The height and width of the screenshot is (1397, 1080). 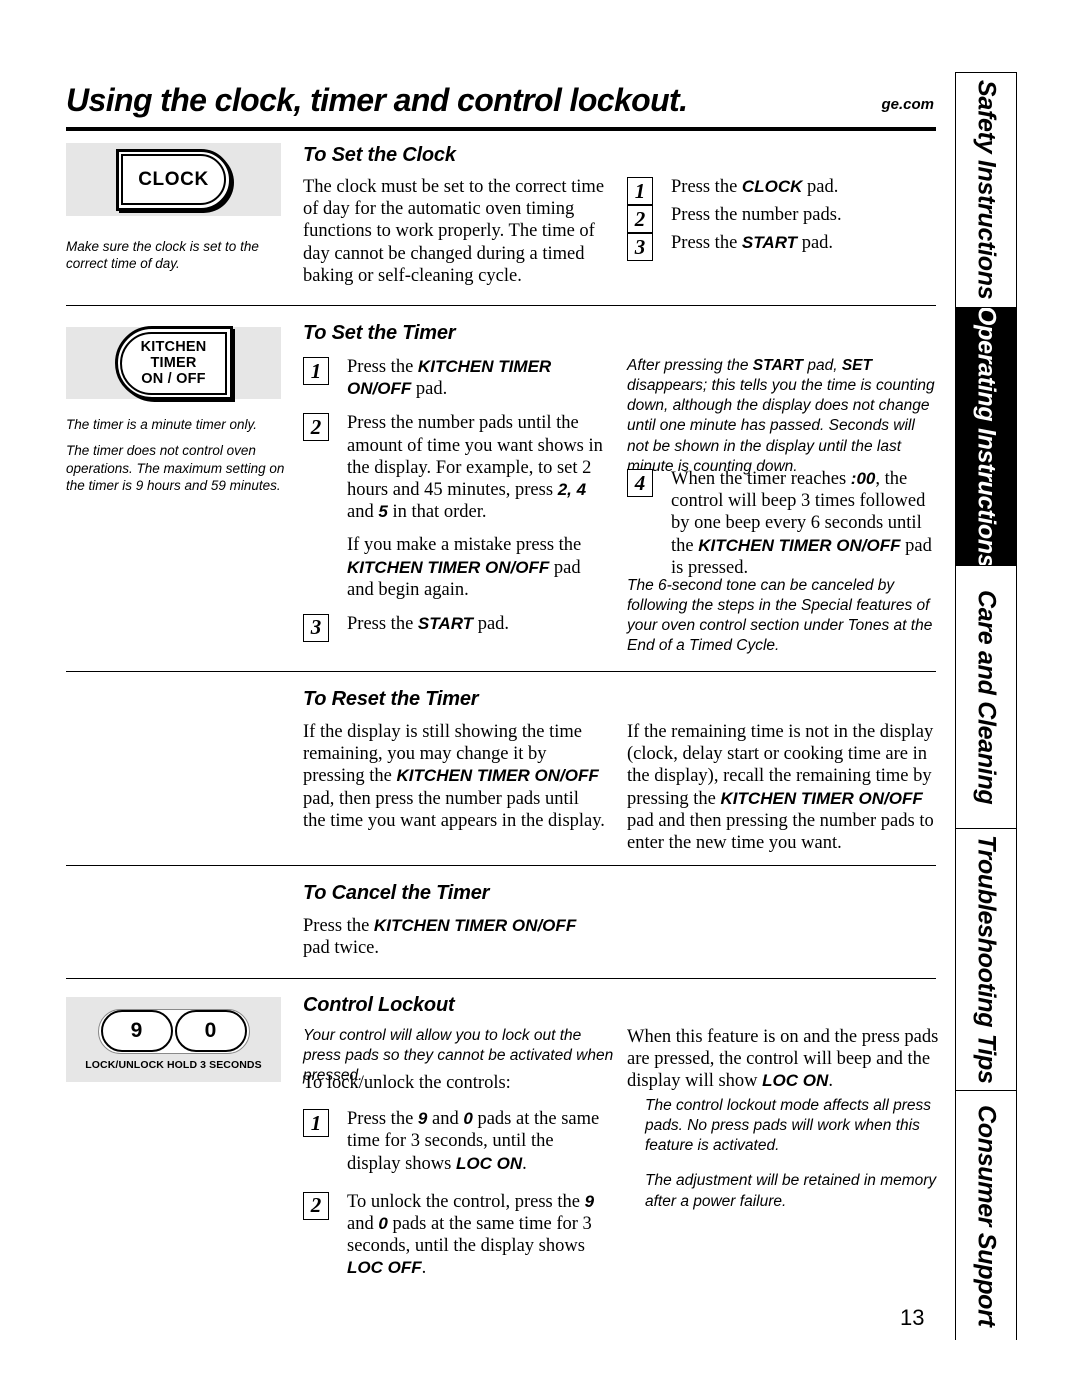 What do you see at coordinates (407, 1083) in the screenshot?
I see `lockout-lead-text: To lock/unlock the controls:` at bounding box center [407, 1083].